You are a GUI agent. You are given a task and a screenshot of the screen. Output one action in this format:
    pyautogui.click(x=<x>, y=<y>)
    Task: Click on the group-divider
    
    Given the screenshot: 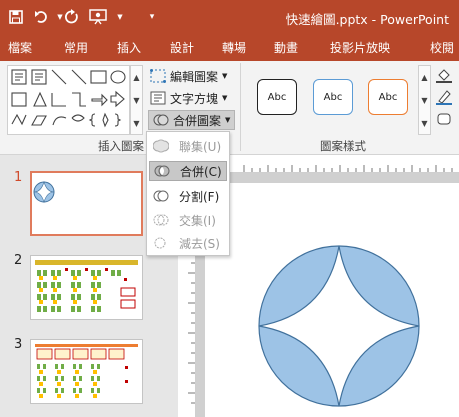 What is the action you would take?
    pyautogui.click(x=240, y=107)
    